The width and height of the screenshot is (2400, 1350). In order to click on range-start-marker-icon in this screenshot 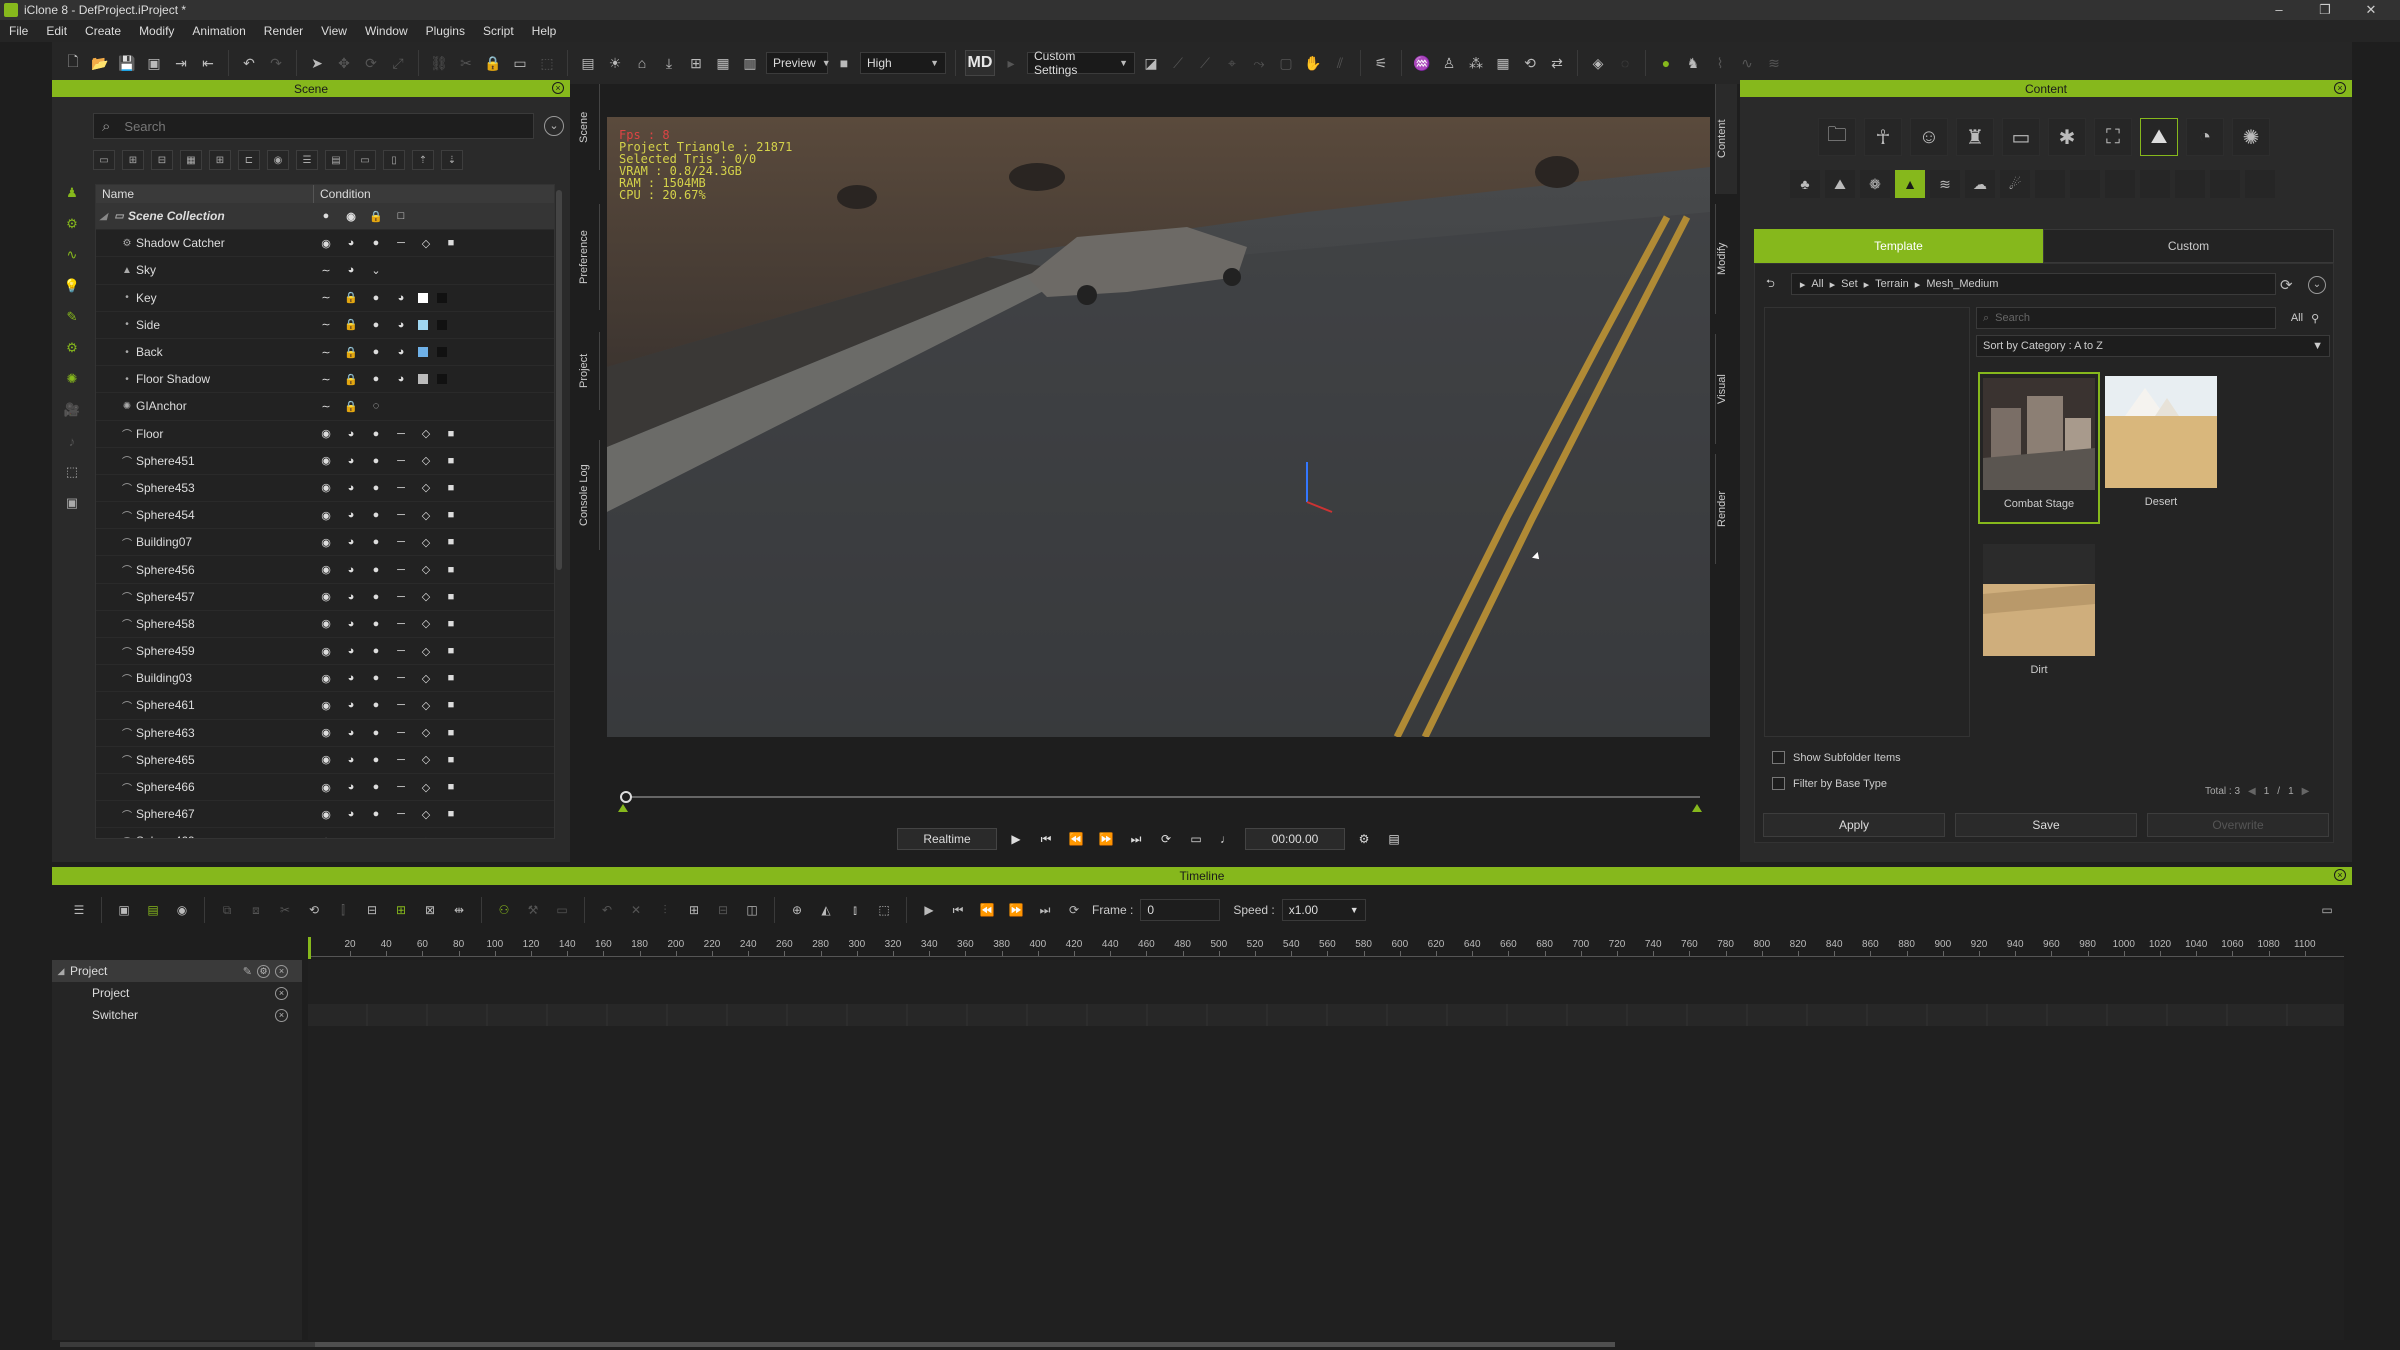, I will do `click(623, 808)`.